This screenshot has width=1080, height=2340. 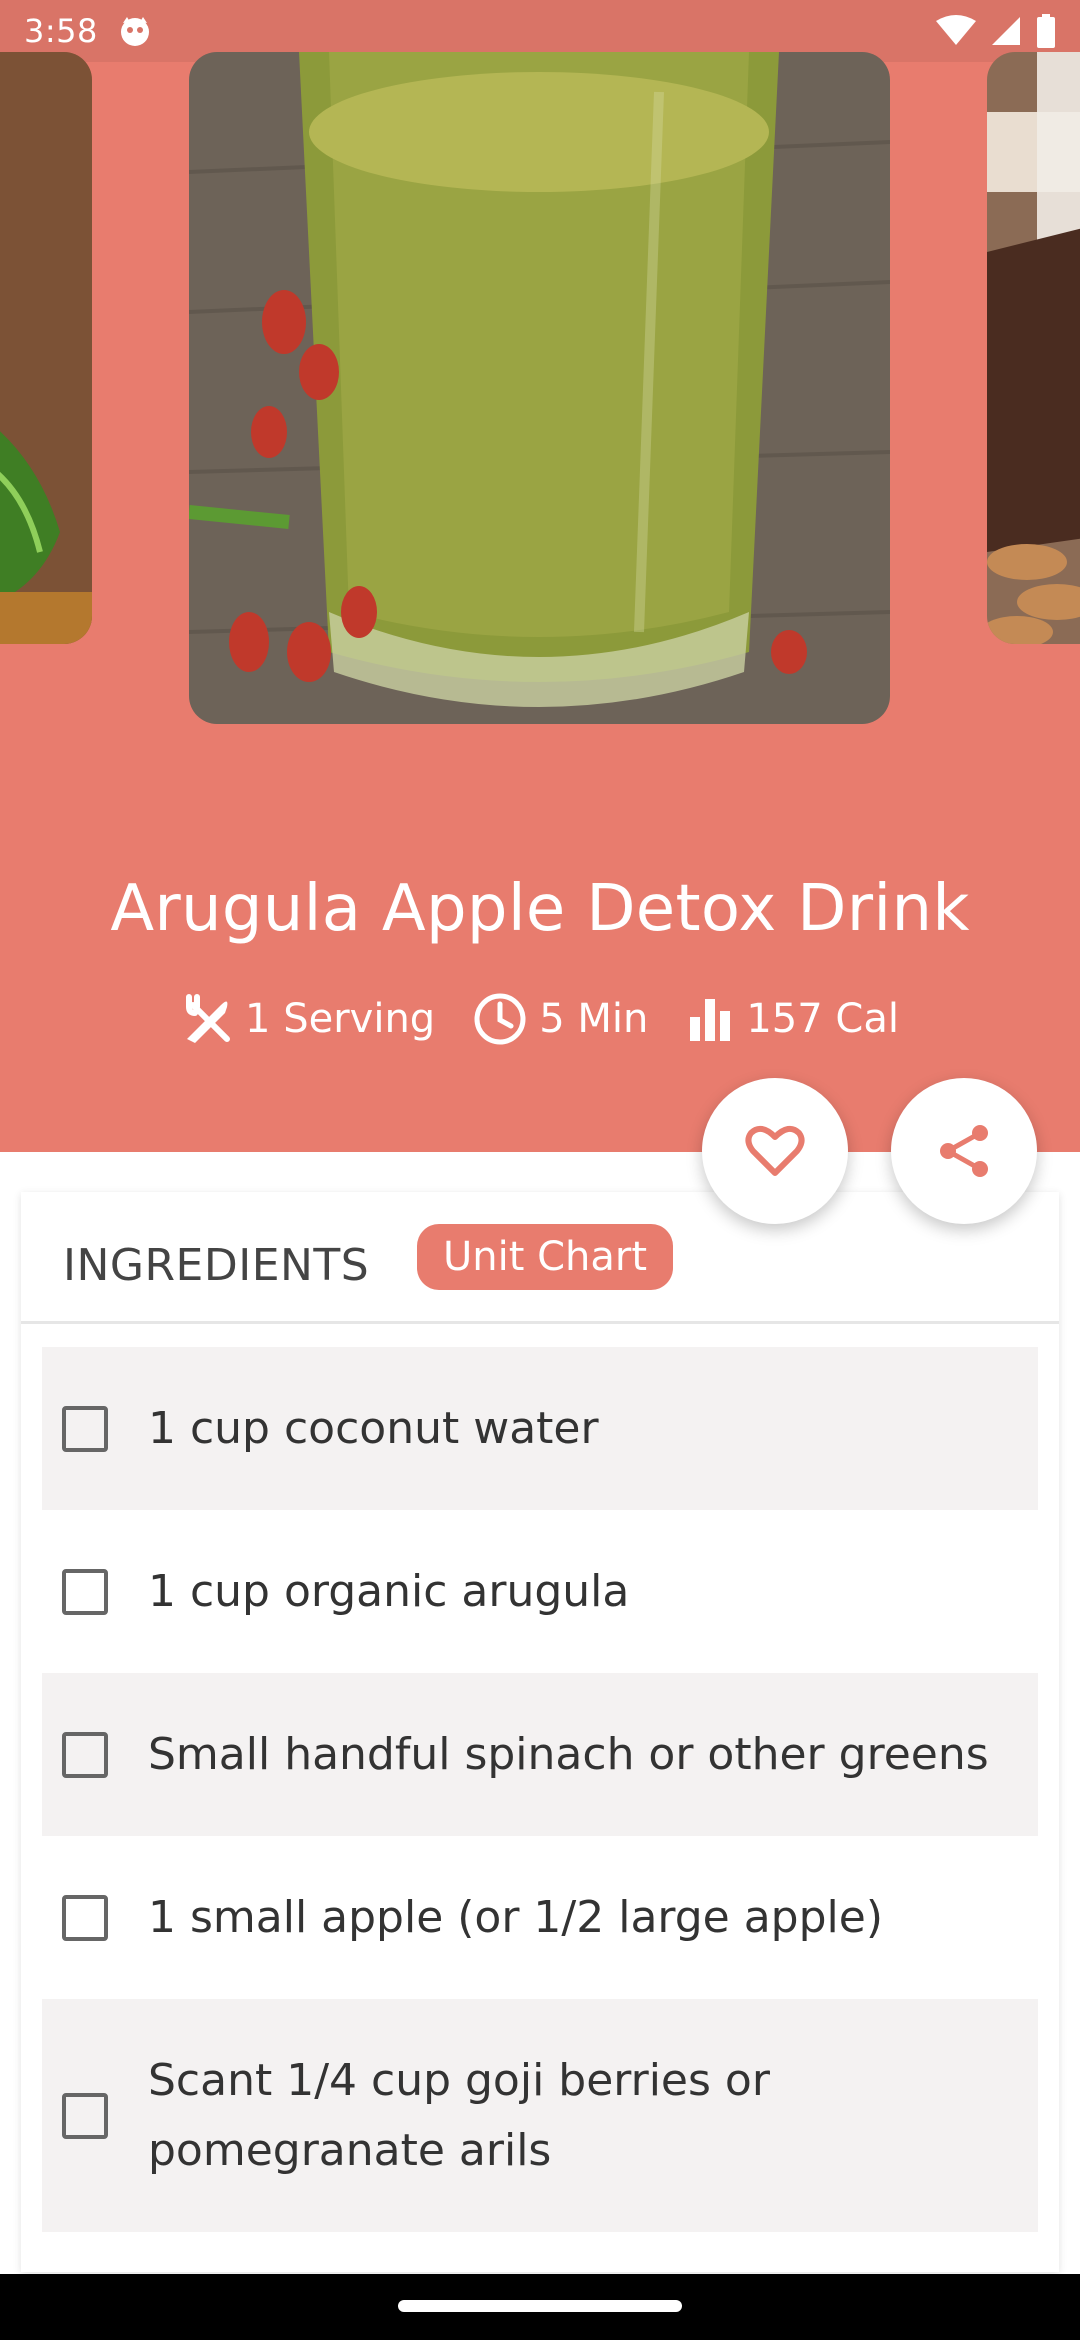 I want to click on wifi-icon, so click(x=956, y=30).